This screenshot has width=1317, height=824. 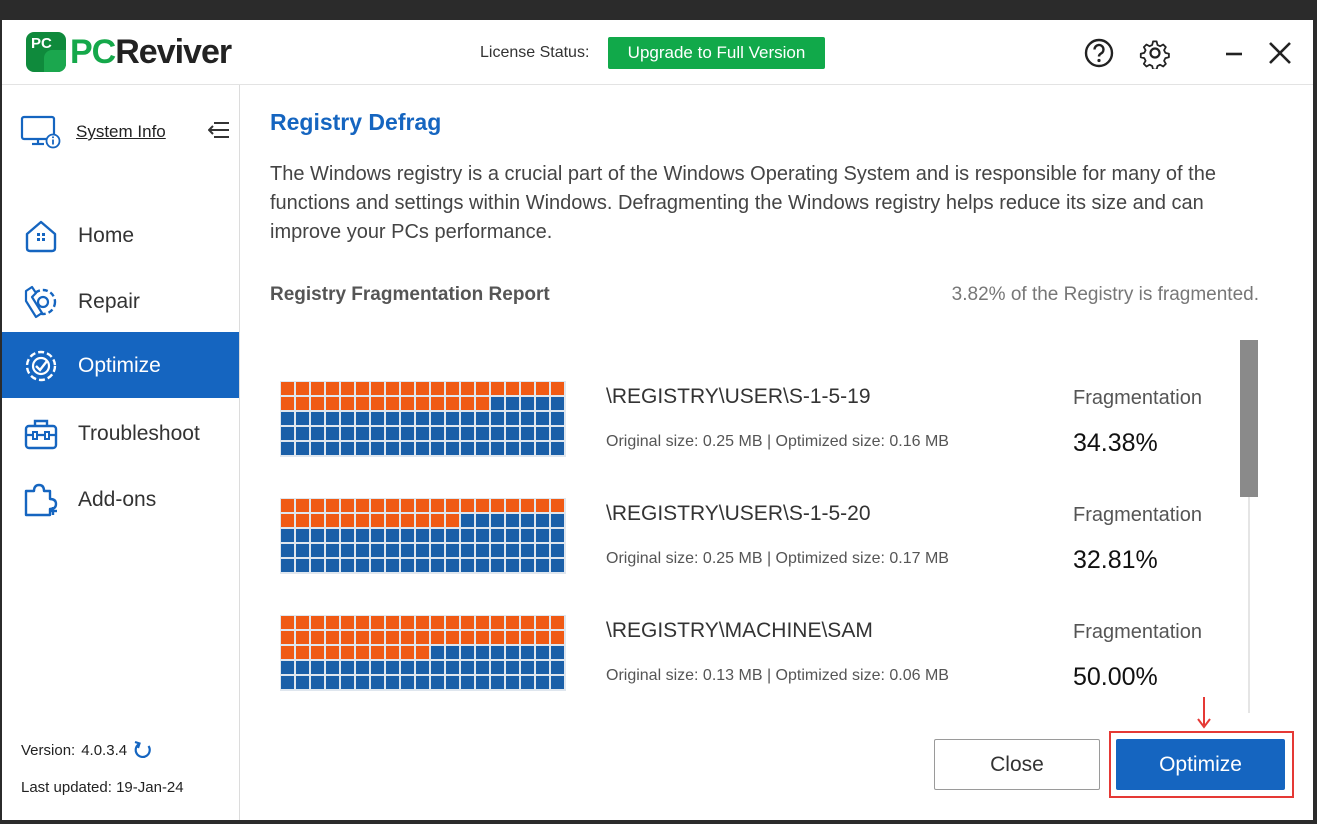 I want to click on sidebar-item-add-ons: Add-ons, so click(x=120, y=499).